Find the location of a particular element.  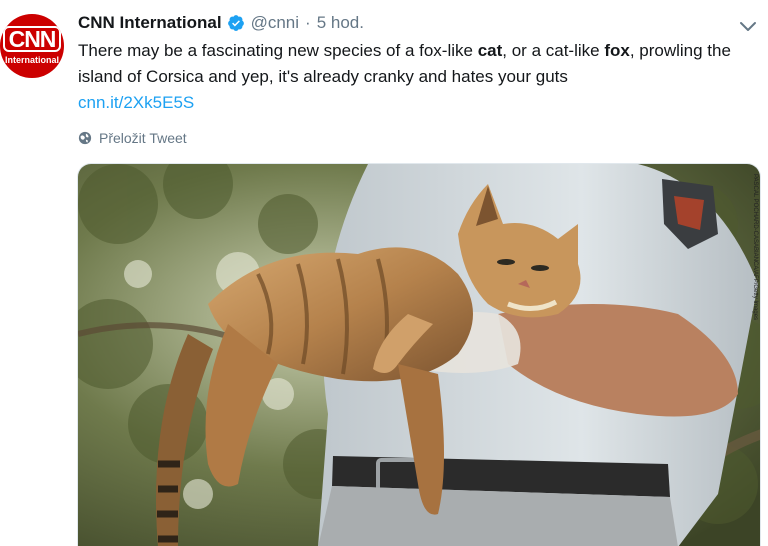

tweet-time: 5 hod. is located at coordinates (340, 23).